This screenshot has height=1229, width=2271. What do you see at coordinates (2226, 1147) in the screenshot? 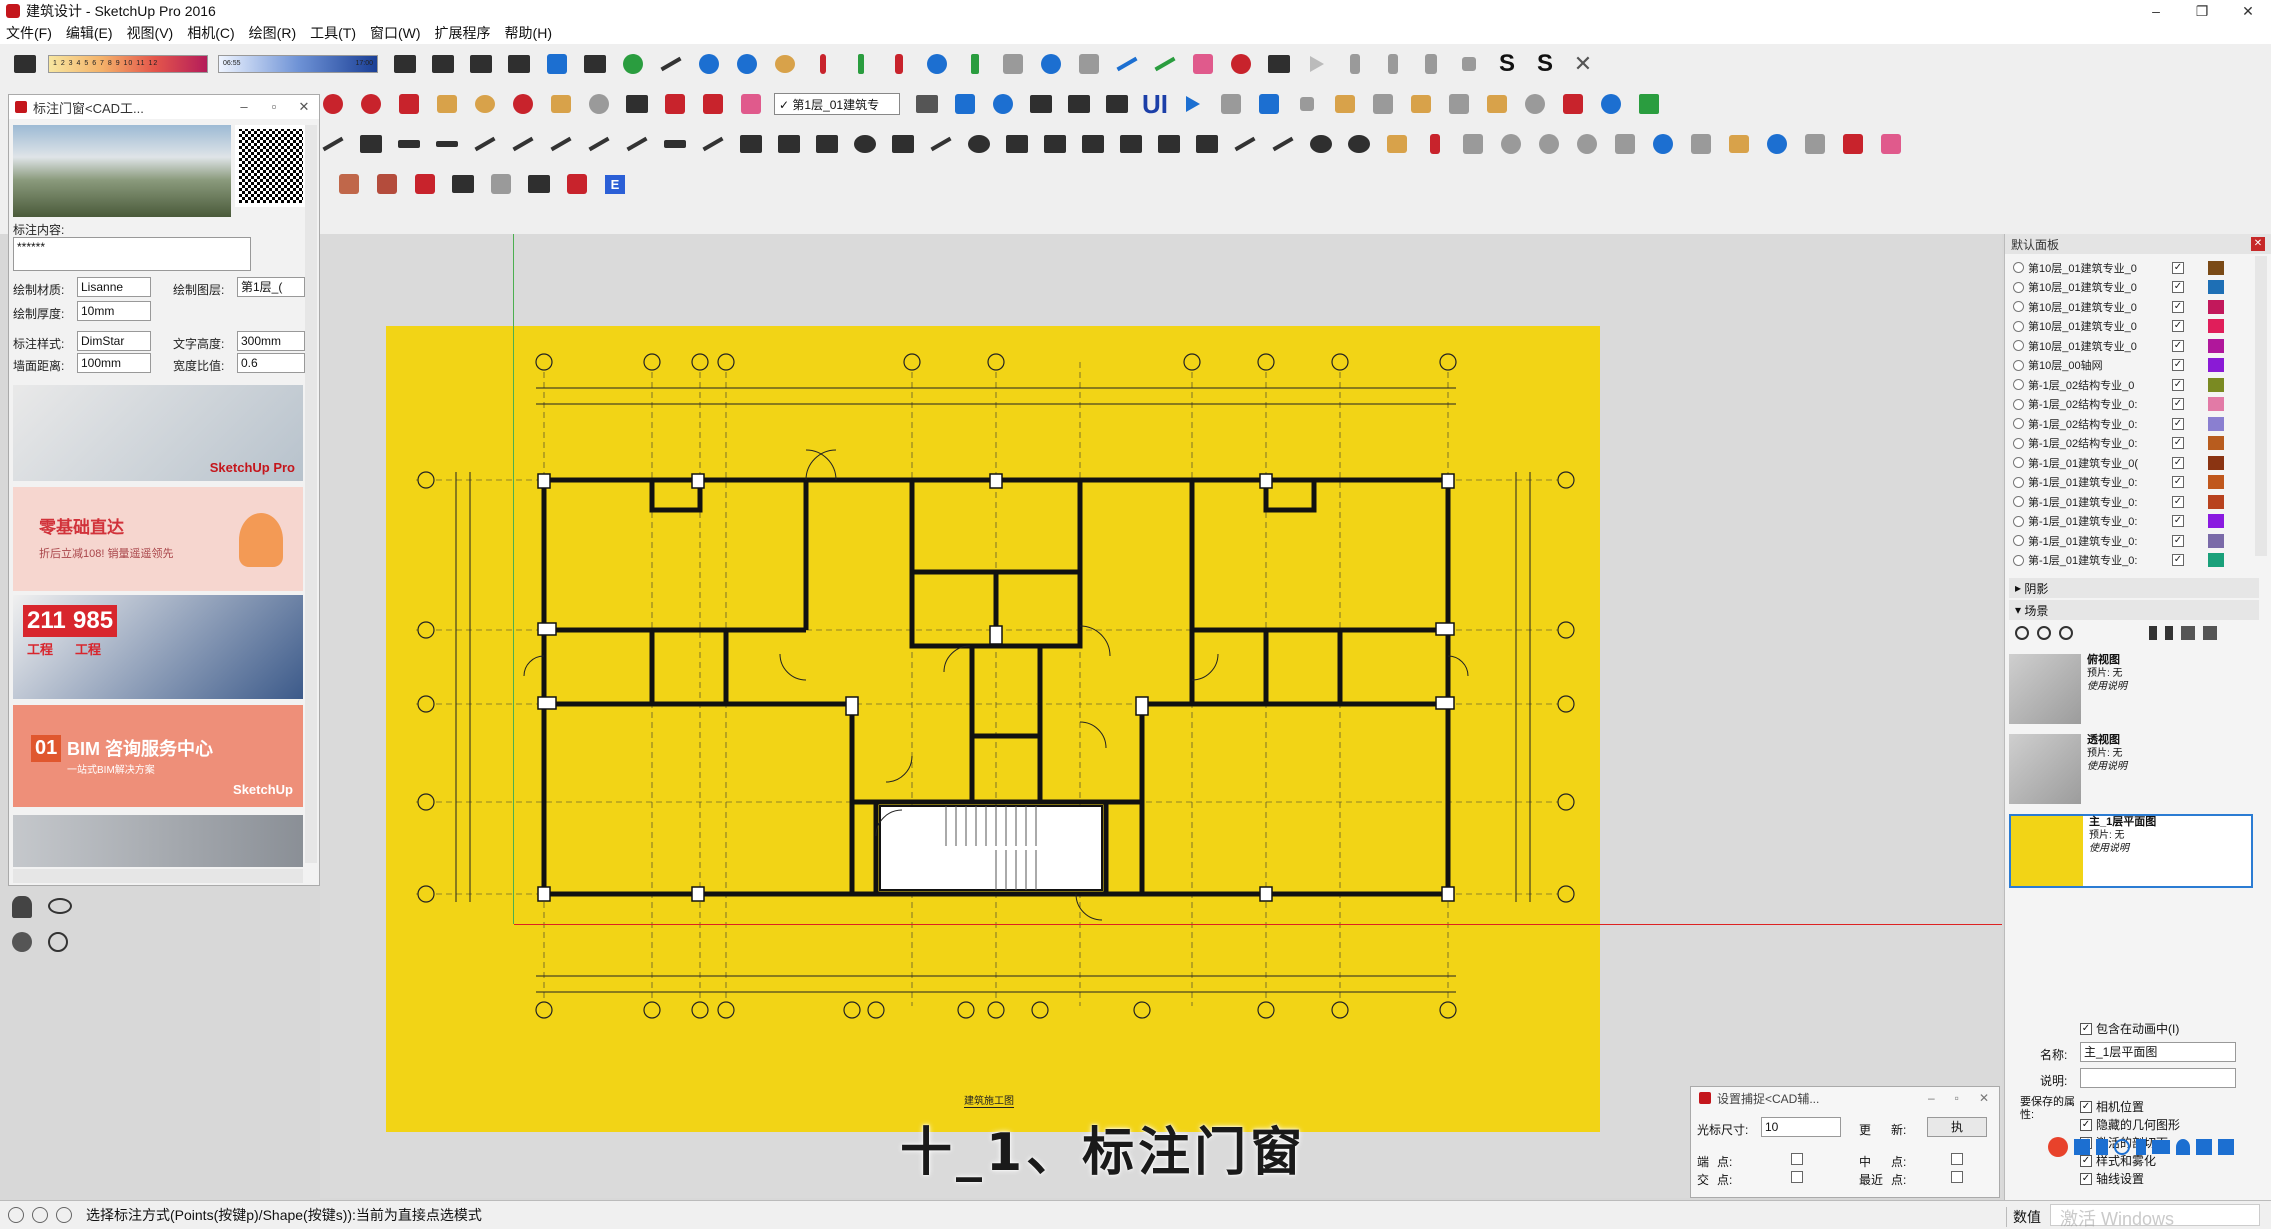
I see `ime-grid-icon` at bounding box center [2226, 1147].